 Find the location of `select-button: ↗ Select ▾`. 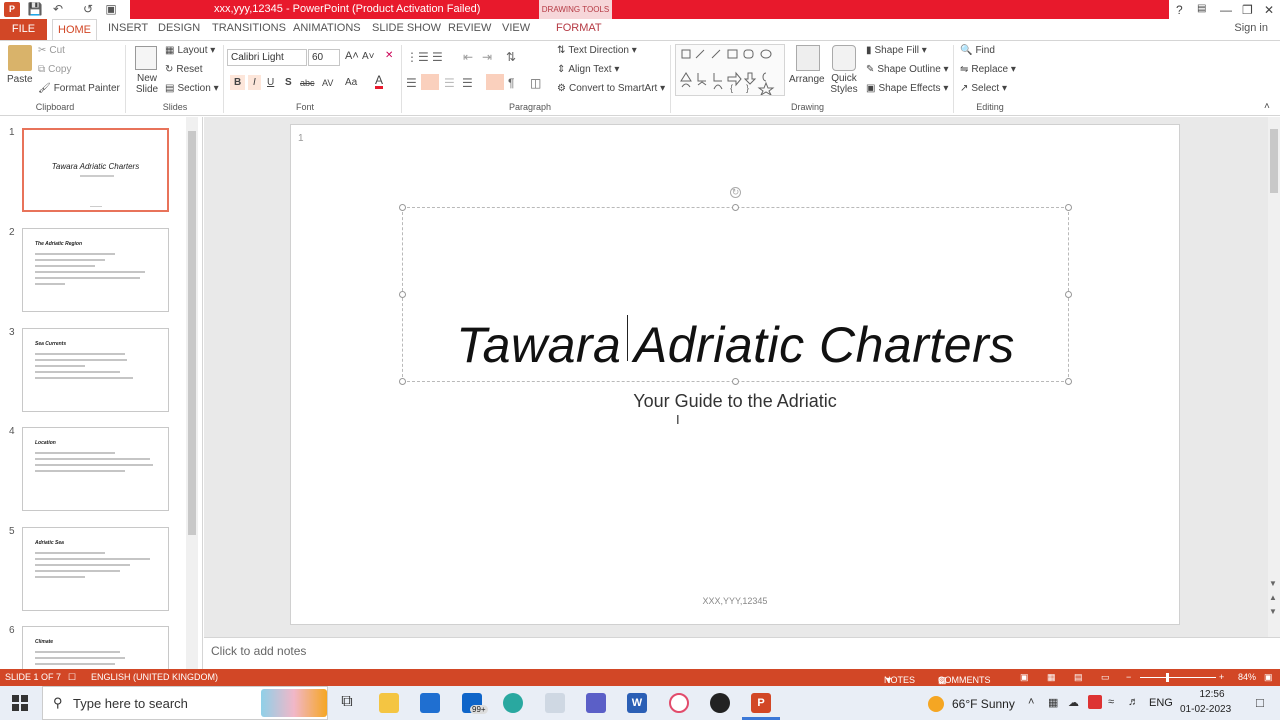

select-button: ↗ Select ▾ is located at coordinates (983, 88).